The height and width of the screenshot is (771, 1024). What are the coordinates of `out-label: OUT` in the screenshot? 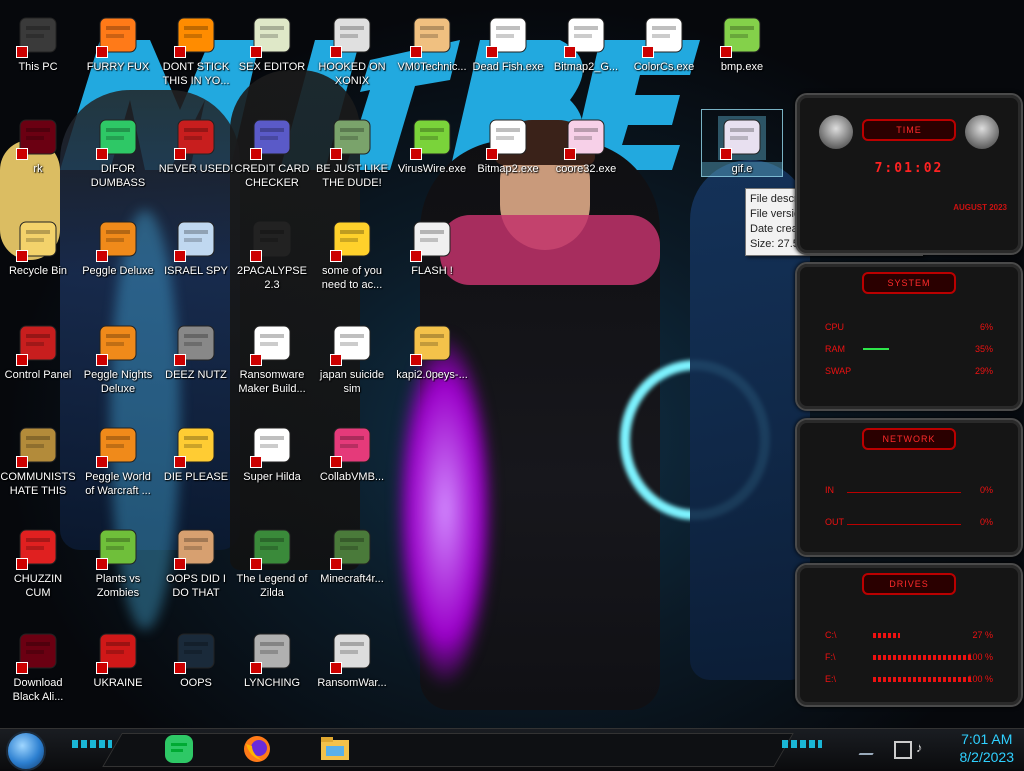 It's located at (834, 522).